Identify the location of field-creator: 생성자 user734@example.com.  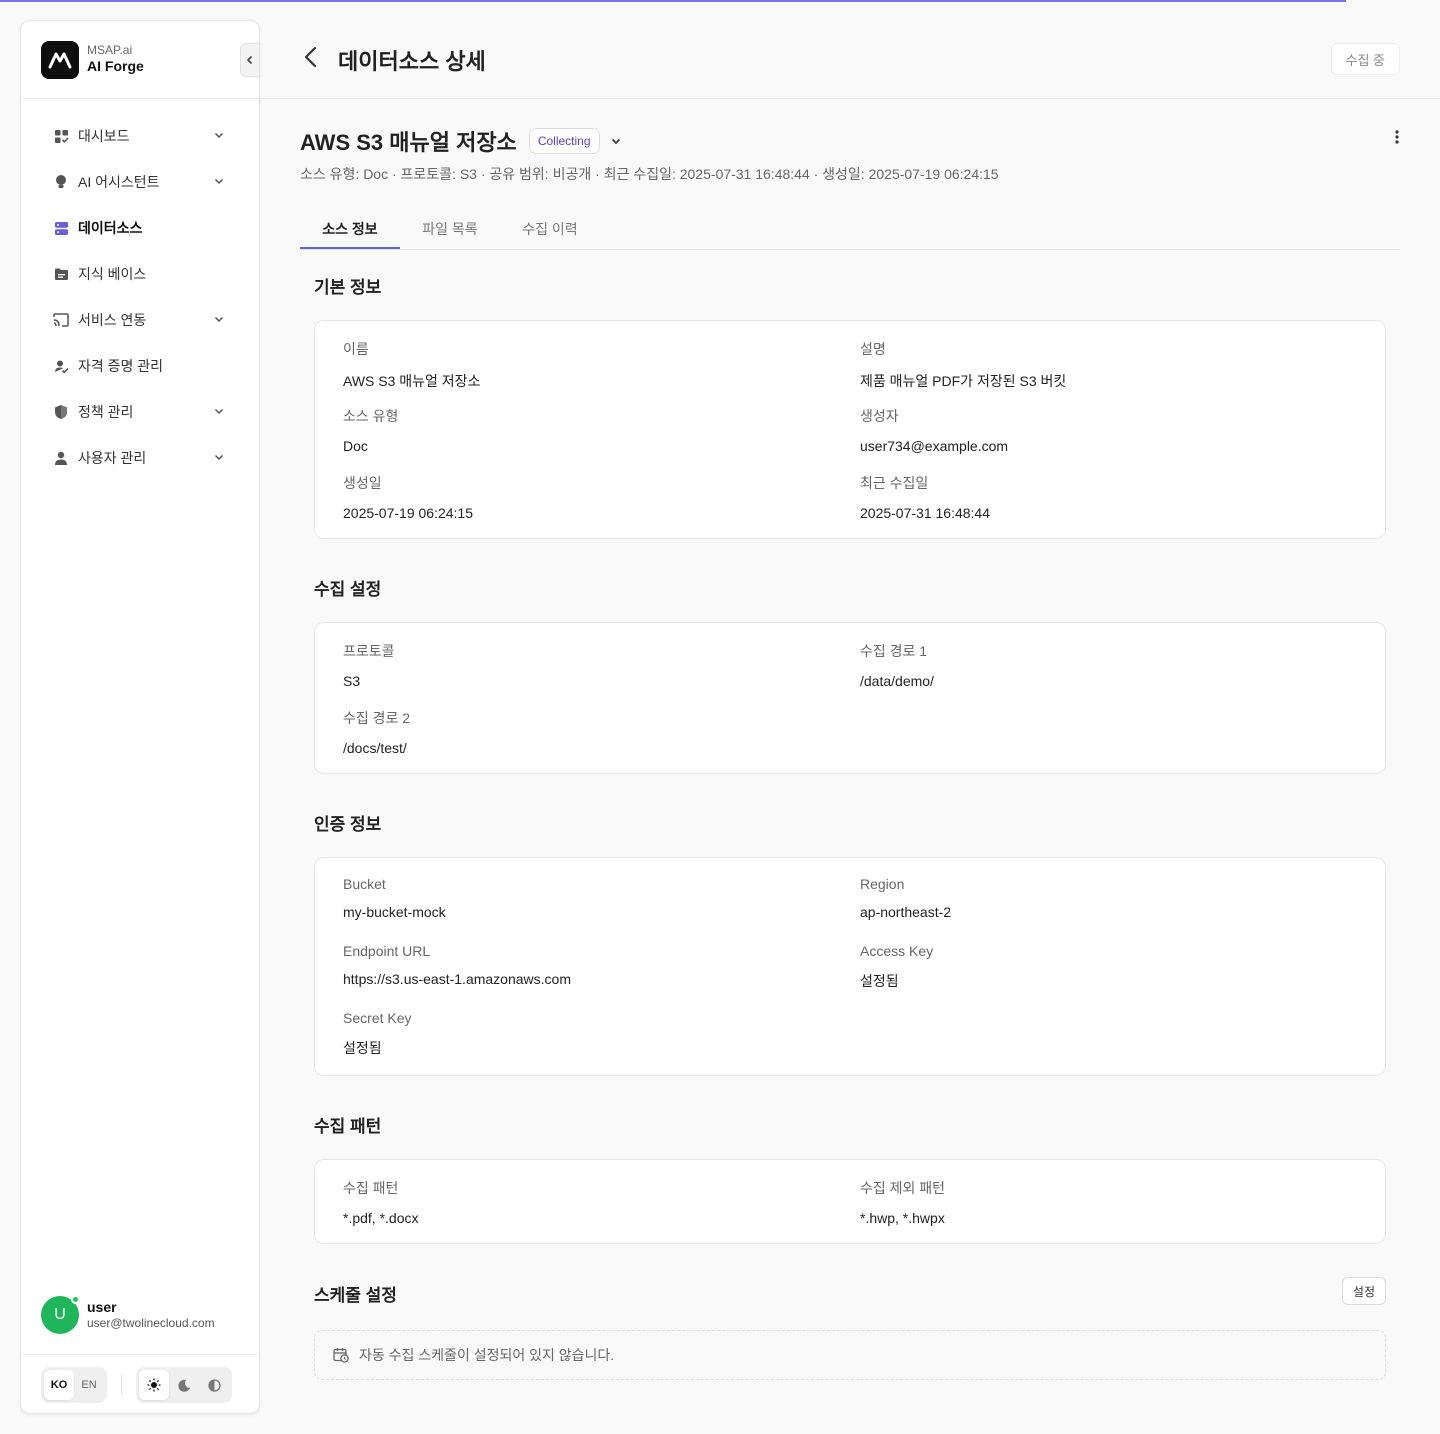
(1095, 430).